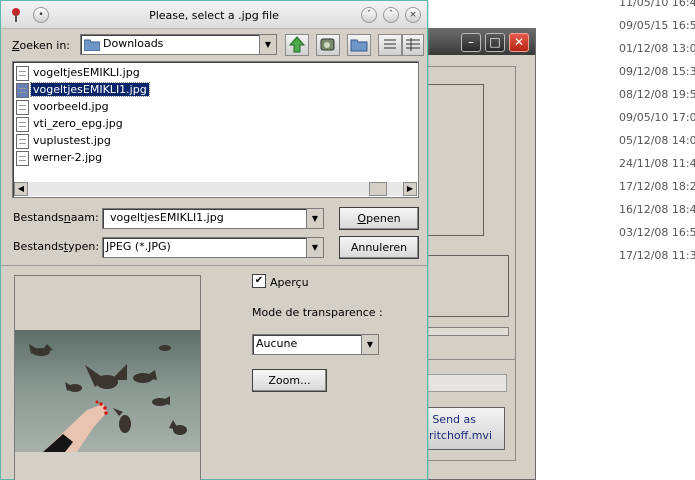  I want to click on up-arrow-icon, so click(297, 44).